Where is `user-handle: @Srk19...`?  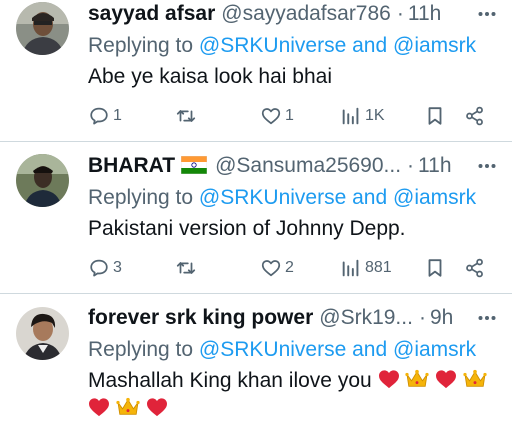
user-handle: @Srk19... is located at coordinates (366, 318).